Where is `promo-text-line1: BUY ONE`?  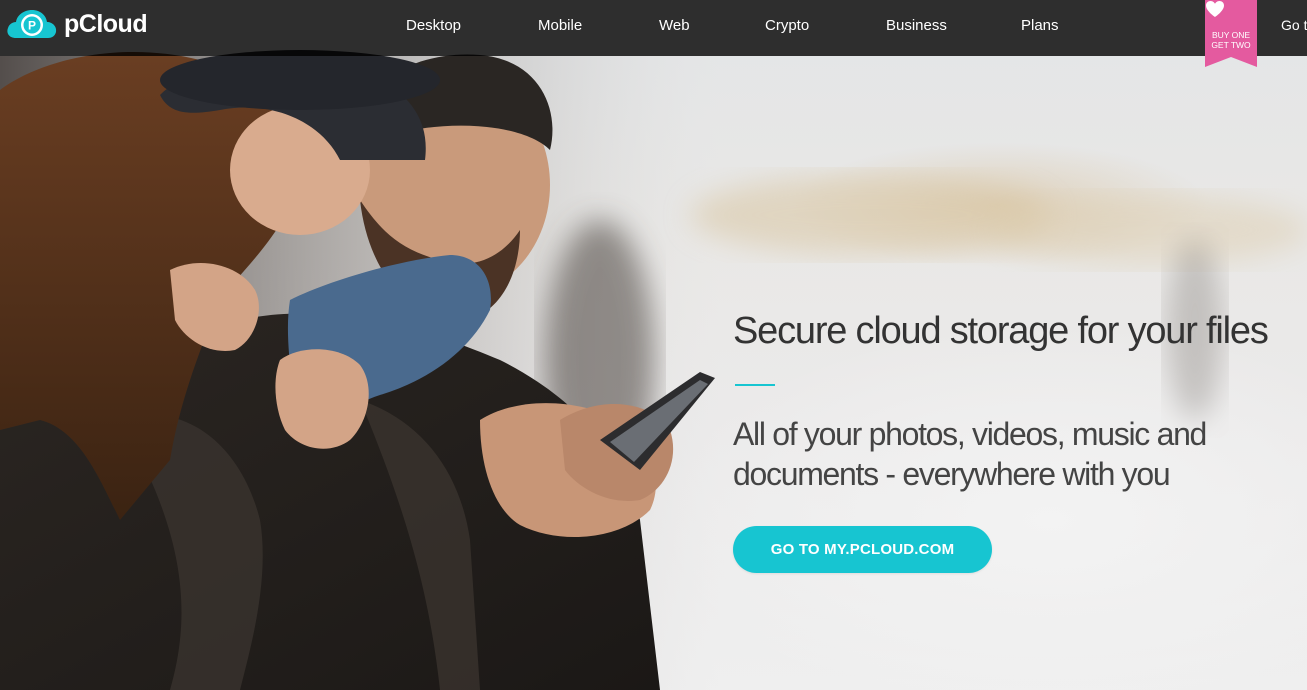
promo-text-line1: BUY ONE is located at coordinates (1231, 35).